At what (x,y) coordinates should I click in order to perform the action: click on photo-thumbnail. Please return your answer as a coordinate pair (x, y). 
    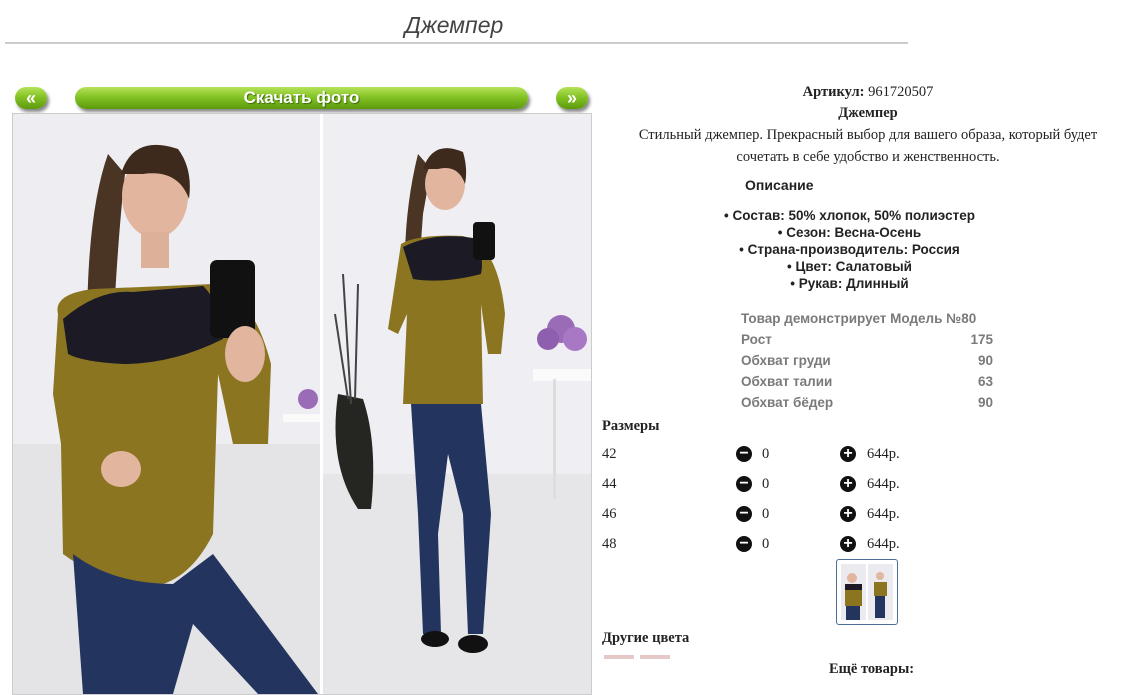
    Looking at the image, I should click on (867, 592).